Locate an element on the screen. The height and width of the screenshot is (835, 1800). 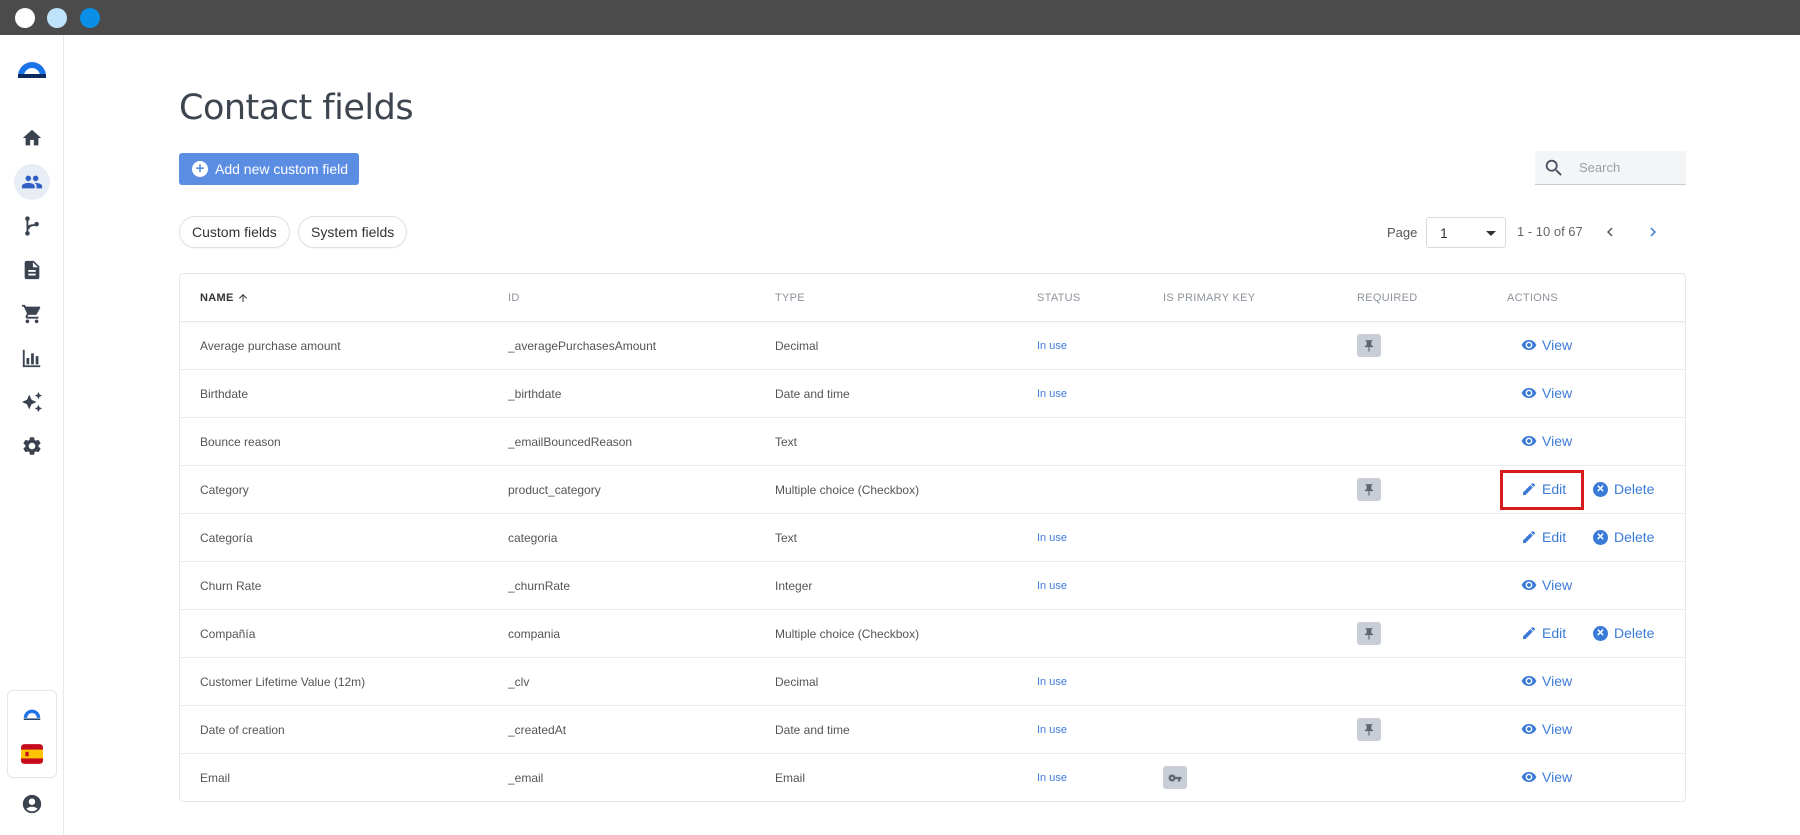
user-circle-icon is located at coordinates (32, 804).